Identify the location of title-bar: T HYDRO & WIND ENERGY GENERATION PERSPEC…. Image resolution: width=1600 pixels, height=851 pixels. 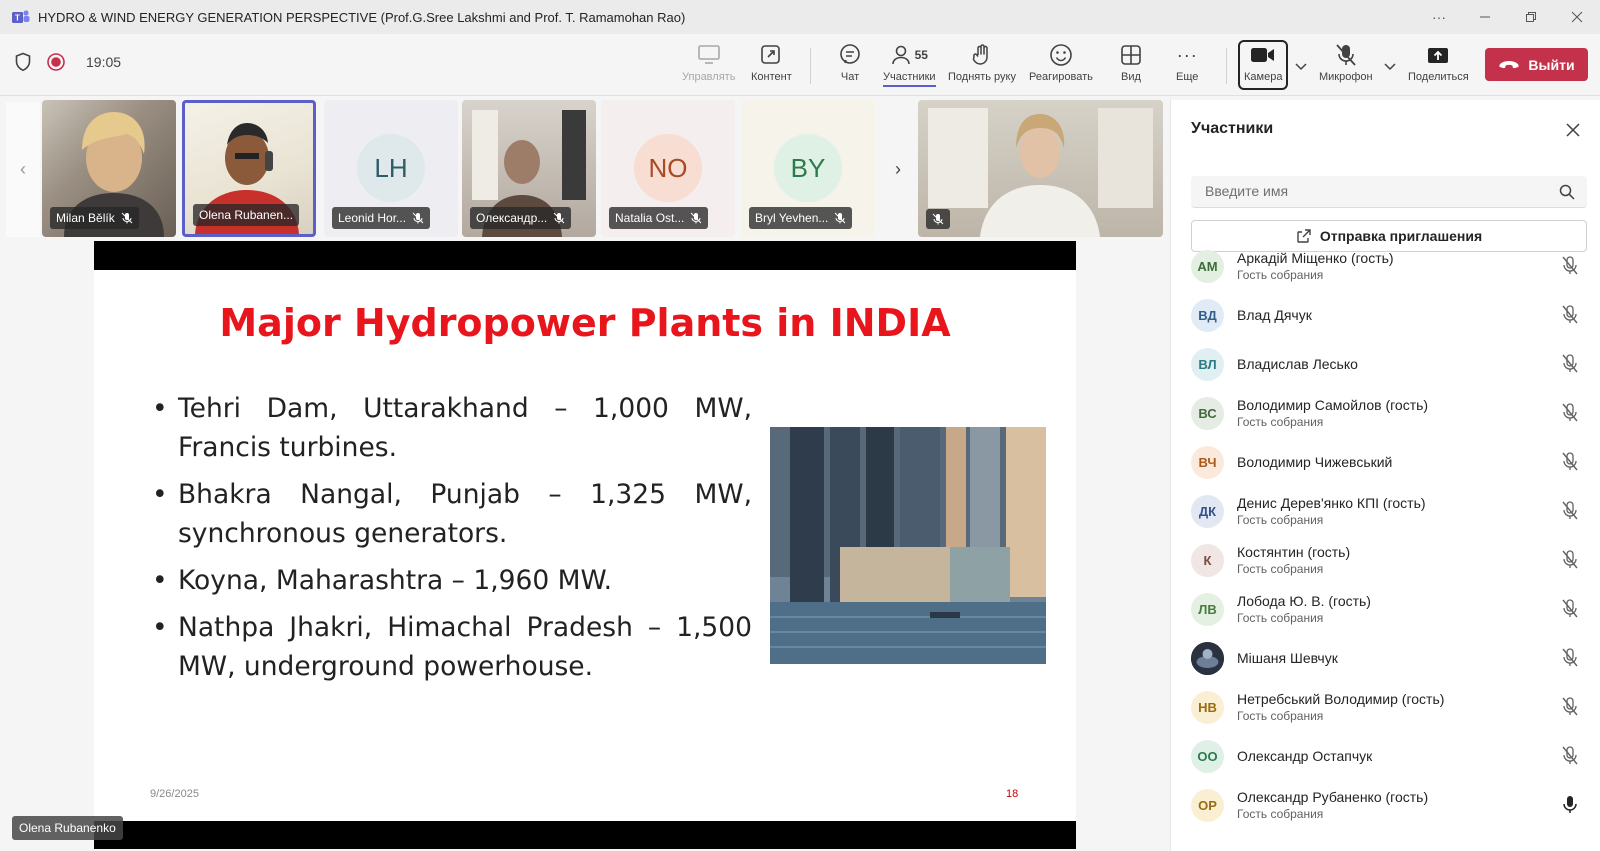
(800, 17).